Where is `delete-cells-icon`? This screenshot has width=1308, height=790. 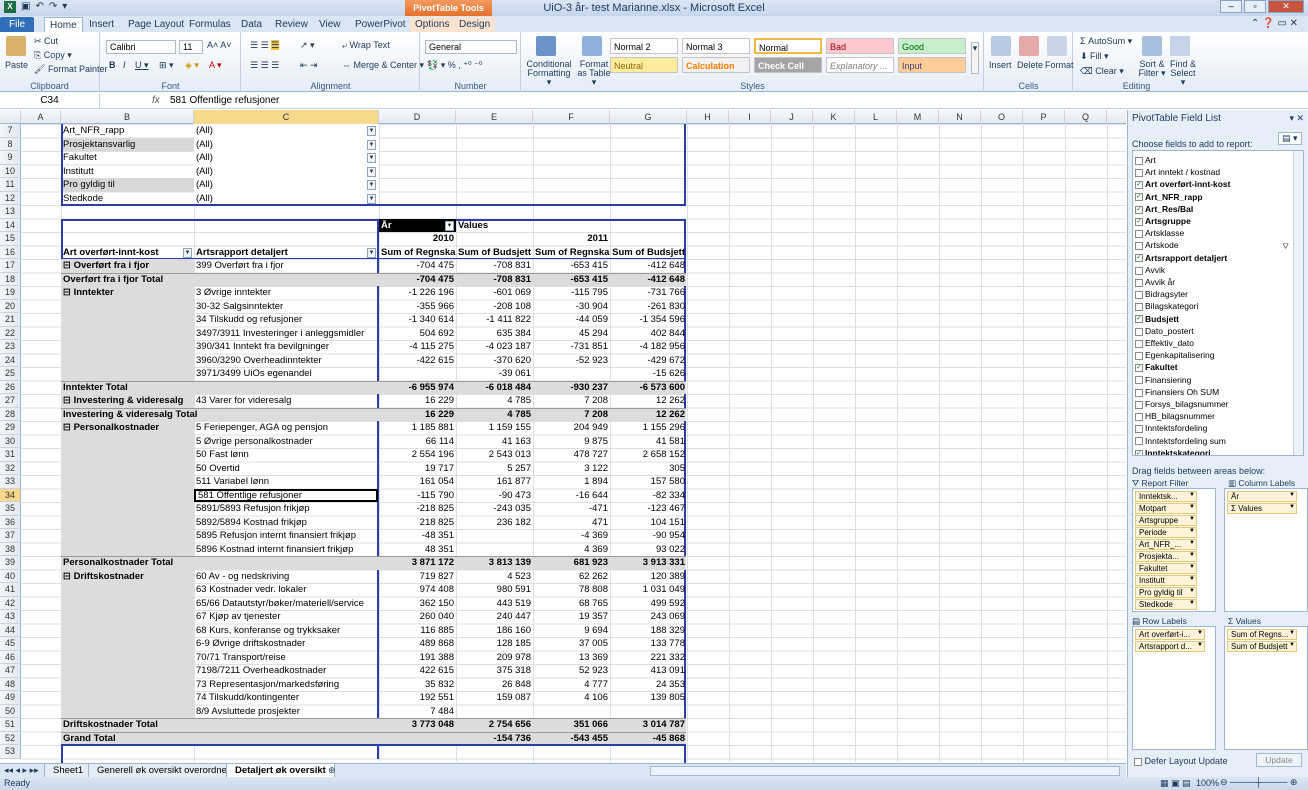
delete-cells-icon is located at coordinates (1029, 46).